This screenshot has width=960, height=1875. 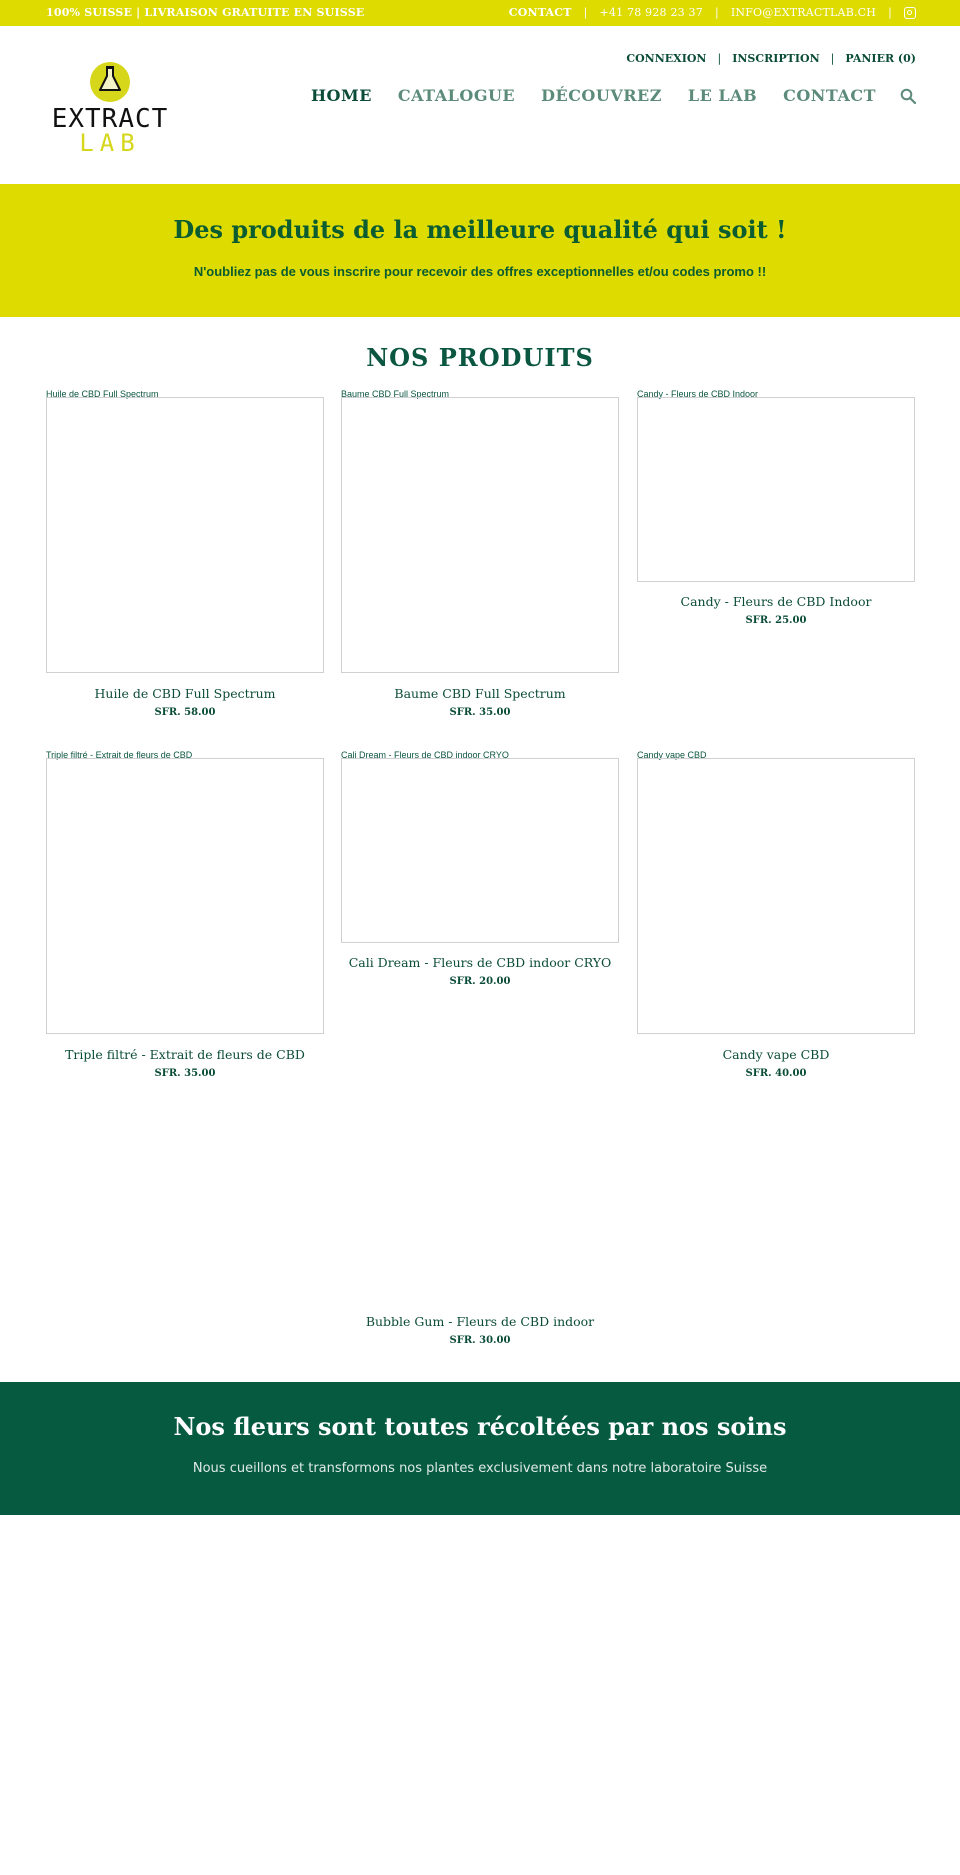 I want to click on product-name: Huile de CBD Full Spectrum, so click(x=185, y=693).